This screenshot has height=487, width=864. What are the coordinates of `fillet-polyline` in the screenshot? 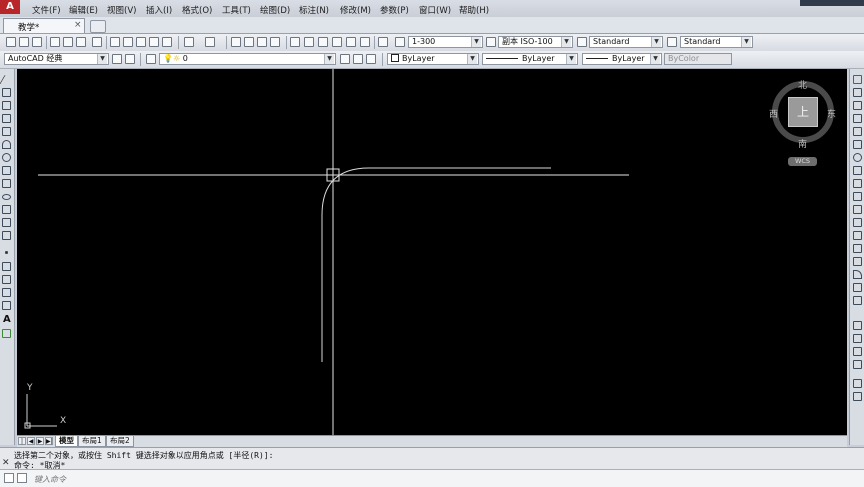 It's located at (436, 264).